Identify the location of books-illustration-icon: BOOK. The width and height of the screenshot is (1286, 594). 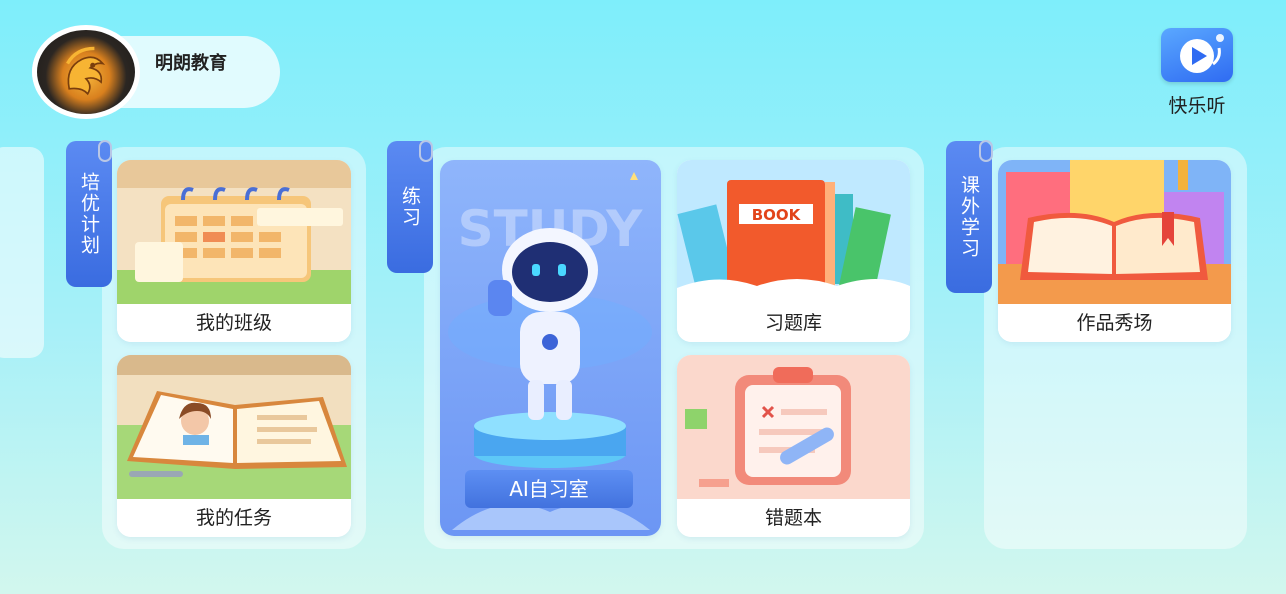
(793, 232).